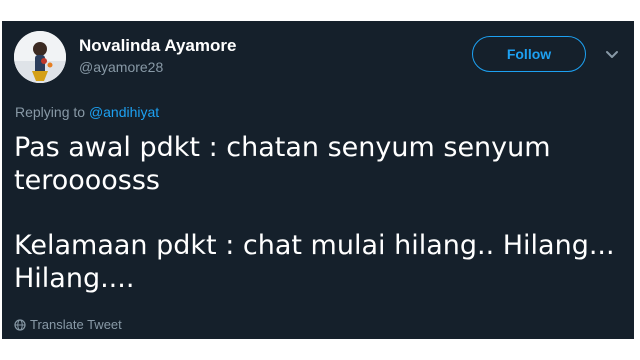 The width and height of the screenshot is (640, 360). I want to click on replying-to-label: Replying to, so click(52, 112).